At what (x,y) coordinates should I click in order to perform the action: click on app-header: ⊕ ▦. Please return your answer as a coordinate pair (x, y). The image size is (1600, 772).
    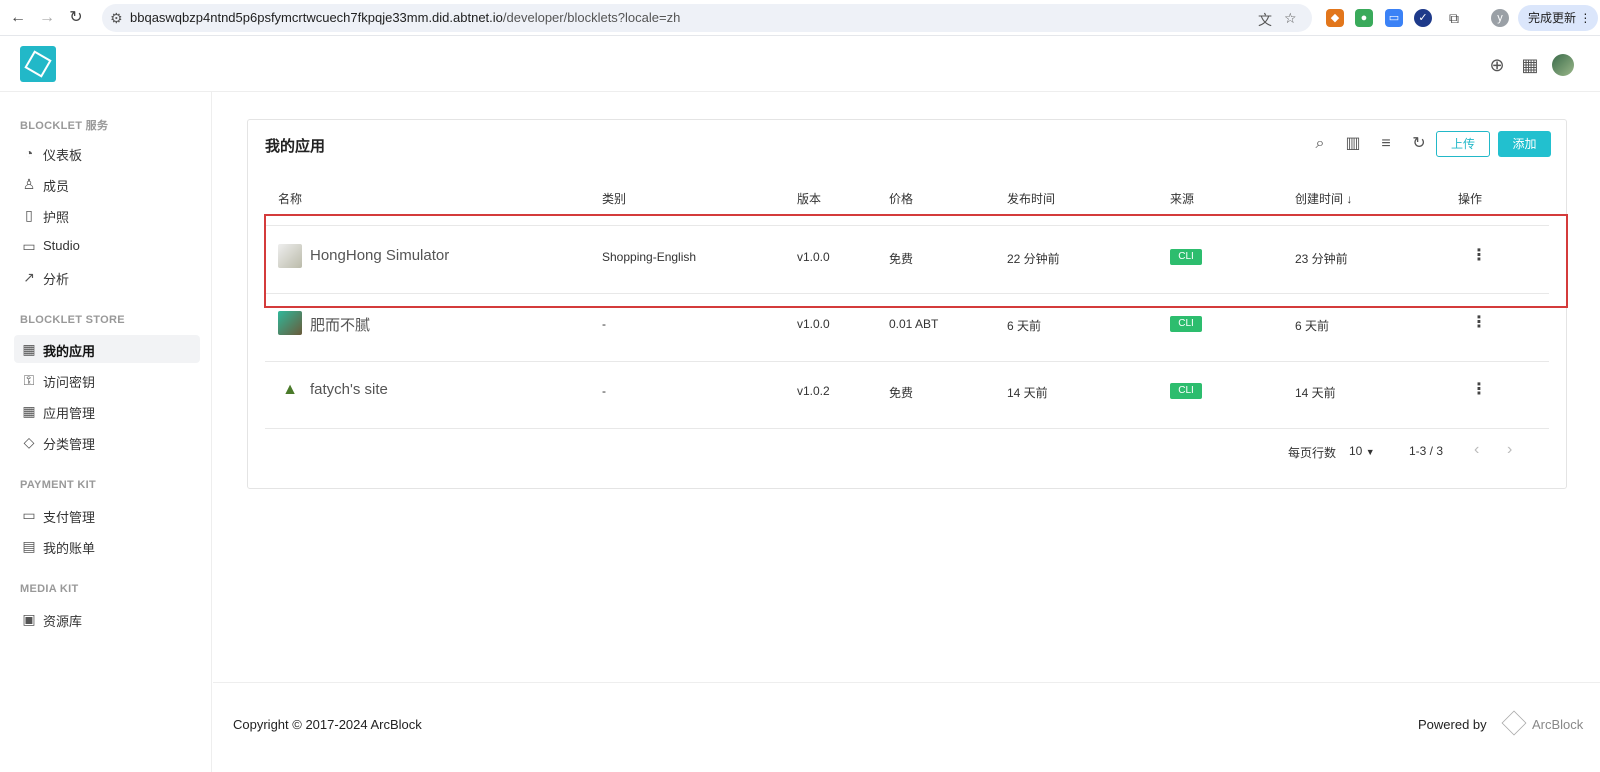
    Looking at the image, I should click on (800, 64).